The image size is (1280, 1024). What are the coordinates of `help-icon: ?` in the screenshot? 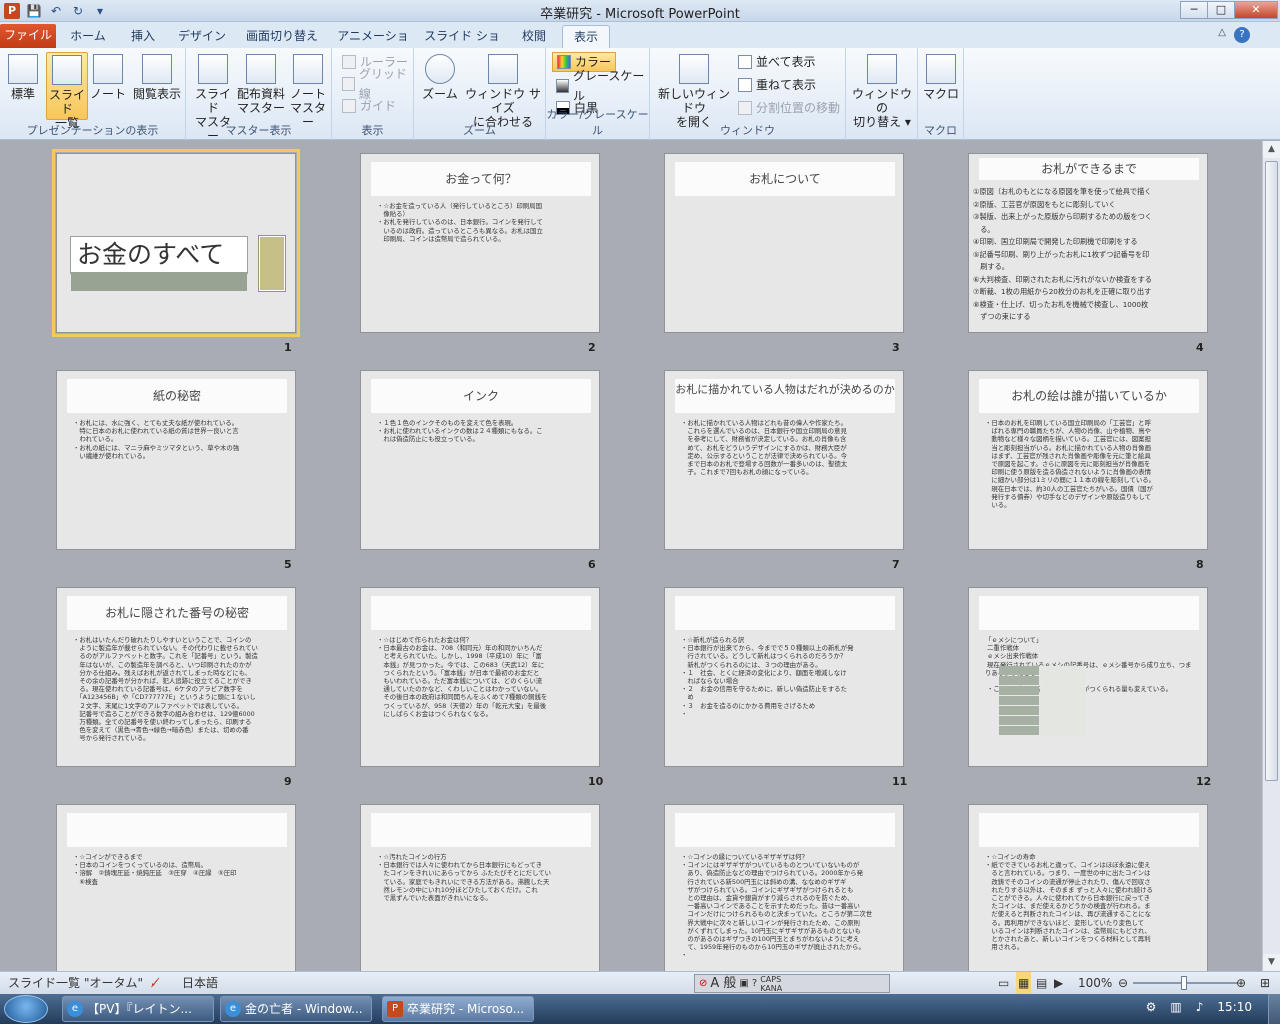 It's located at (1242, 35).